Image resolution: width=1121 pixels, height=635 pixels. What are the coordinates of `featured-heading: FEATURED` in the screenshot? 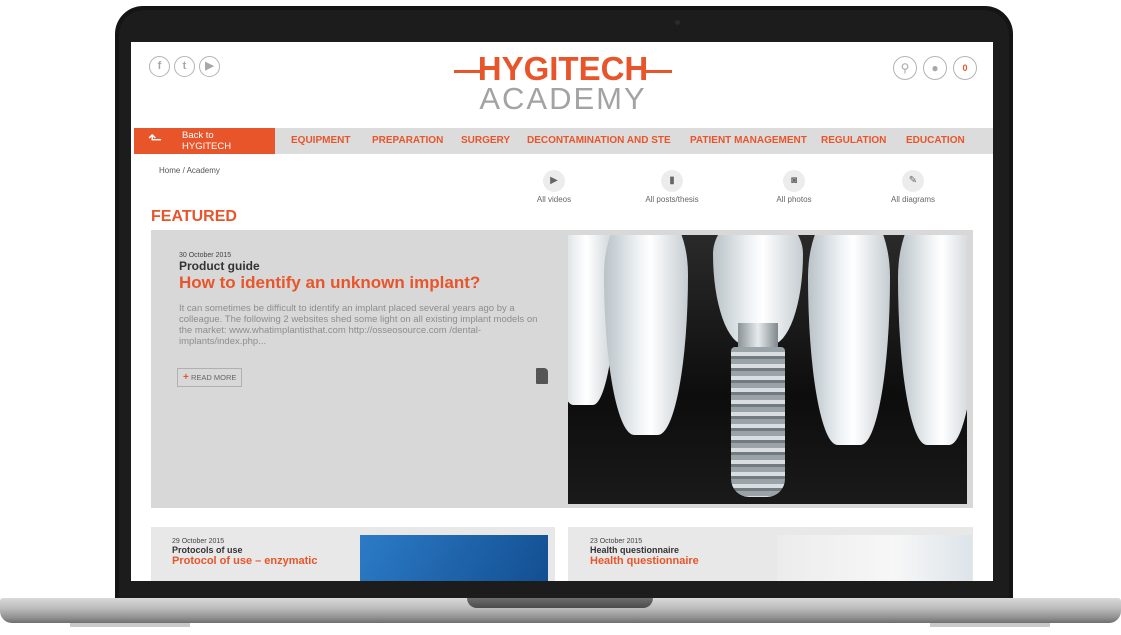 It's located at (194, 216).